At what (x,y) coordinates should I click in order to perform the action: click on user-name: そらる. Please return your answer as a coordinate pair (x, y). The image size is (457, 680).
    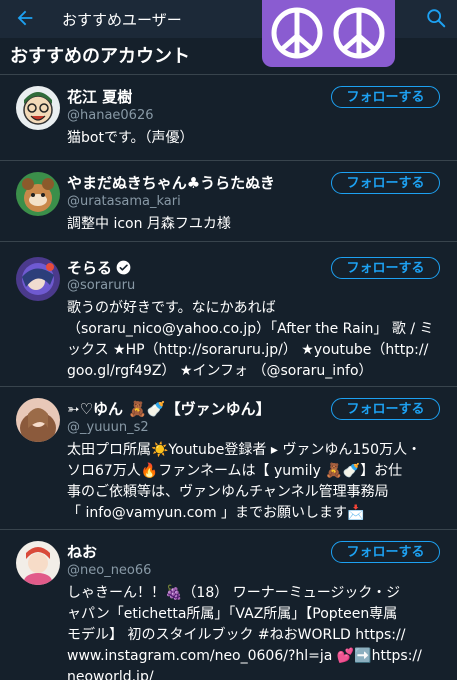
    Looking at the image, I should click on (99, 267).